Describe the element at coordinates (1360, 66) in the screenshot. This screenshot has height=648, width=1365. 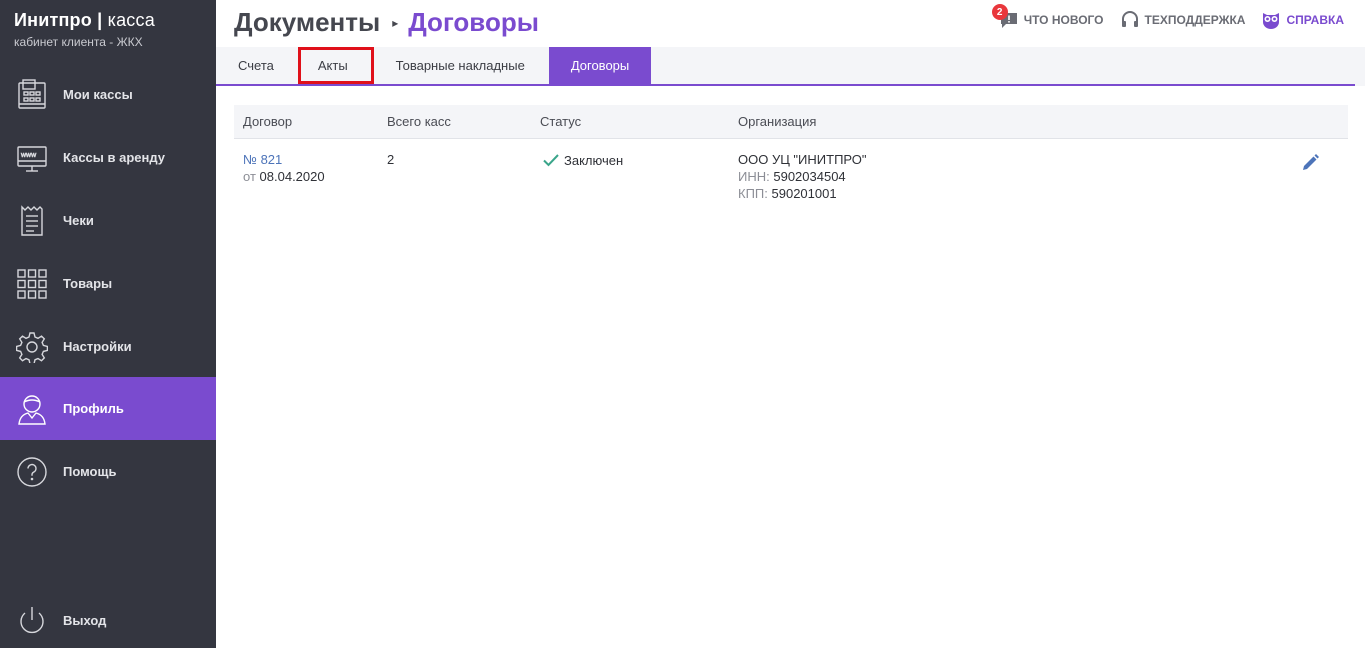
I see `scrollbar` at that location.